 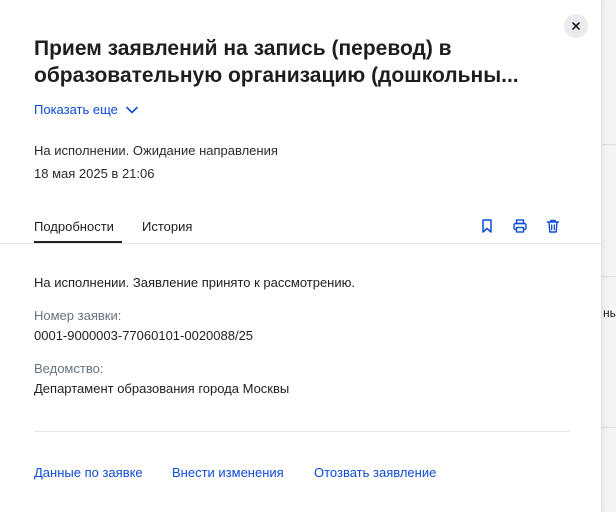 What do you see at coordinates (300, 243) in the screenshot?
I see `tabs-divider` at bounding box center [300, 243].